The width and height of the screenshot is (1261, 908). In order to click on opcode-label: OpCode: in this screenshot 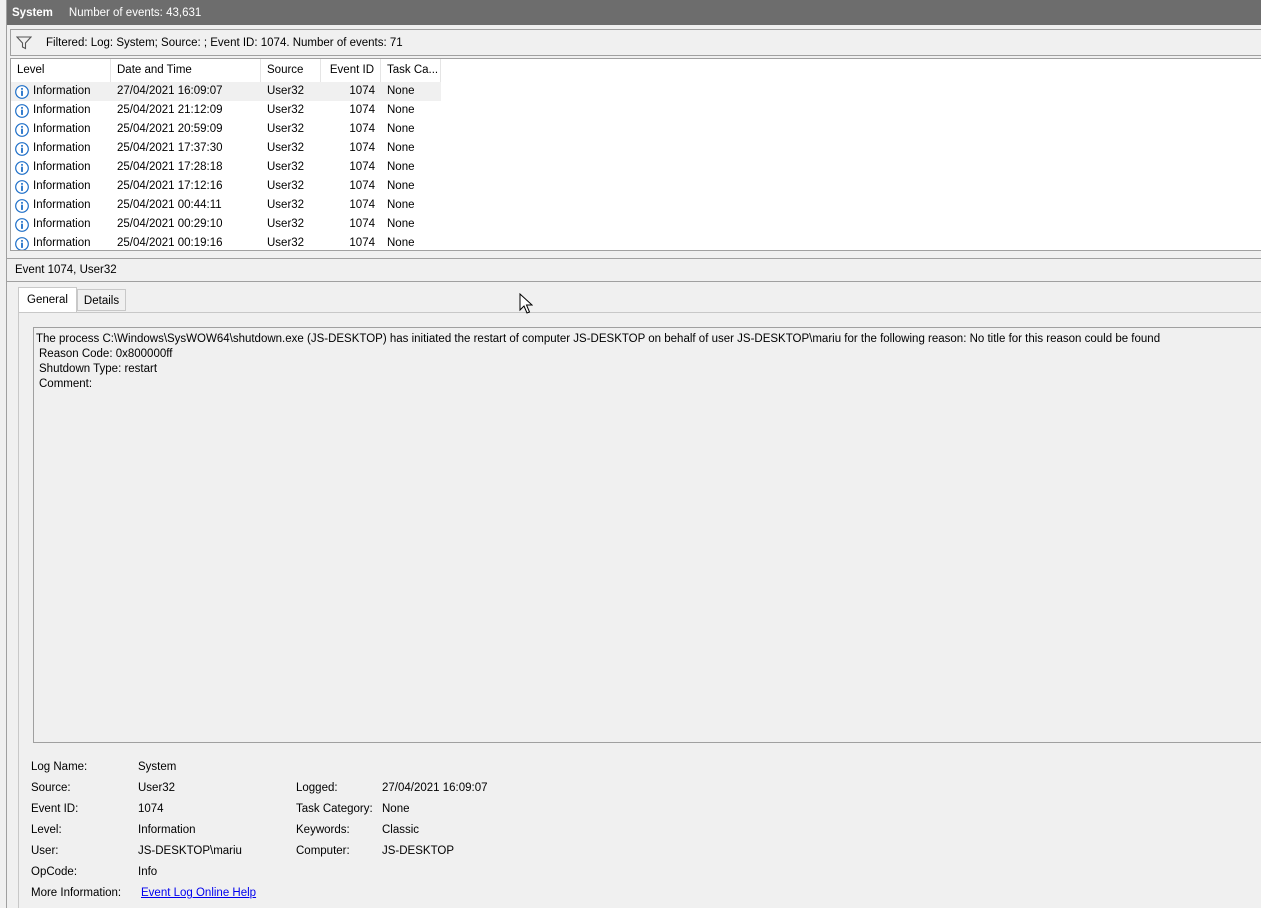, I will do `click(54, 872)`.